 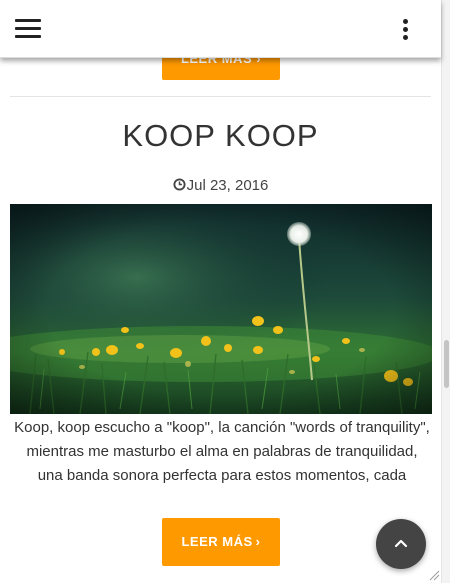 I want to click on read-more-button: LEER MÁS ›, so click(x=221, y=542).